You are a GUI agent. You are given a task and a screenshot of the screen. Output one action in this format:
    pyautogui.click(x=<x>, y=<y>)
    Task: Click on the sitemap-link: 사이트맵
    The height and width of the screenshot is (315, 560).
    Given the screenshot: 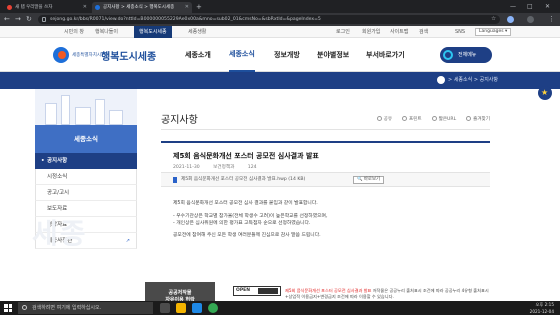 What is the action you would take?
    pyautogui.click(x=399, y=32)
    